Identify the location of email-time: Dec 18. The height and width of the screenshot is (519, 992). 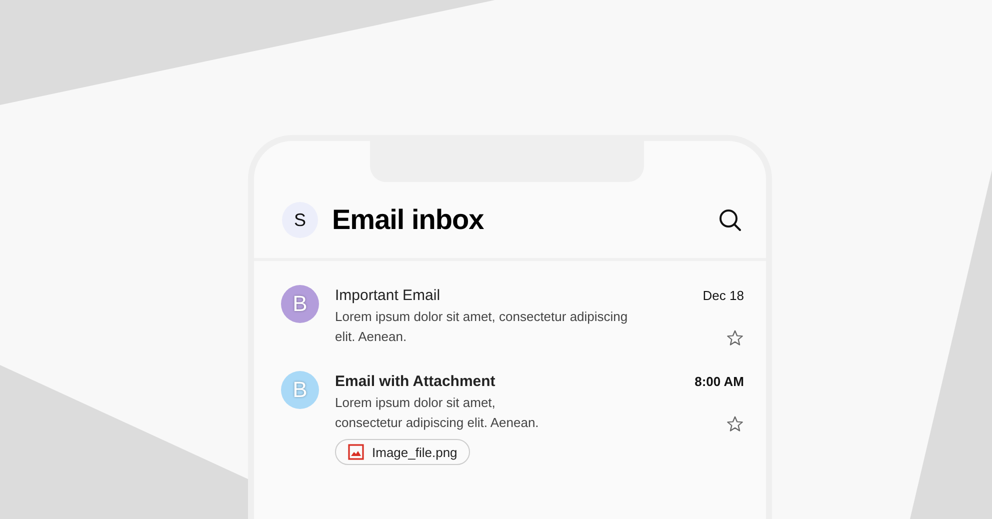
(723, 295).